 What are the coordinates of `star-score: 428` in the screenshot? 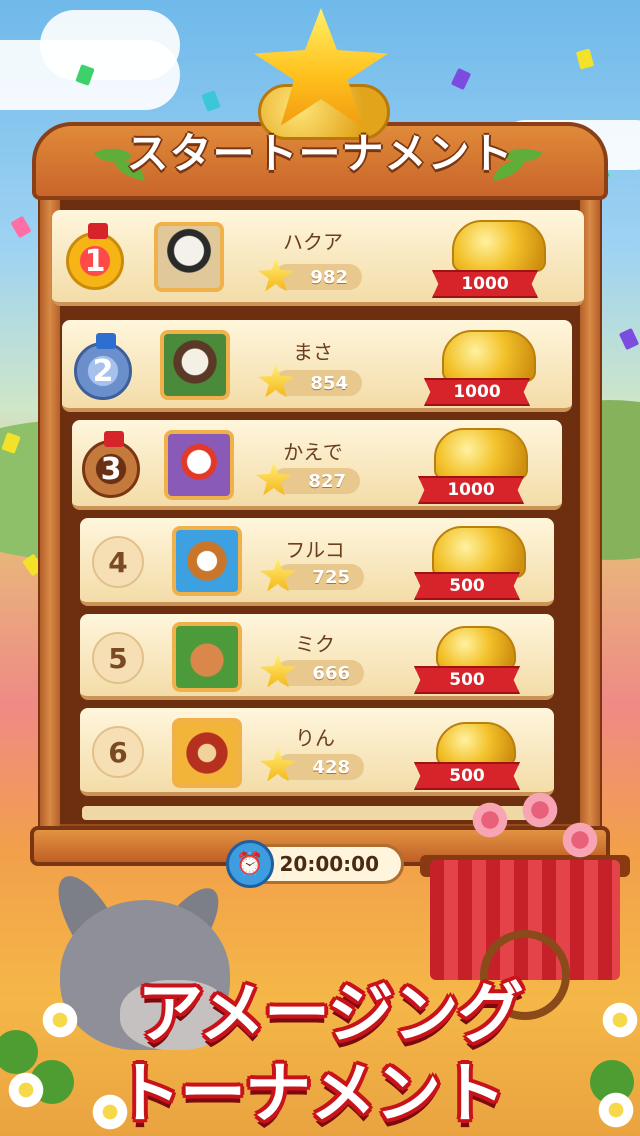 It's located at (320, 767).